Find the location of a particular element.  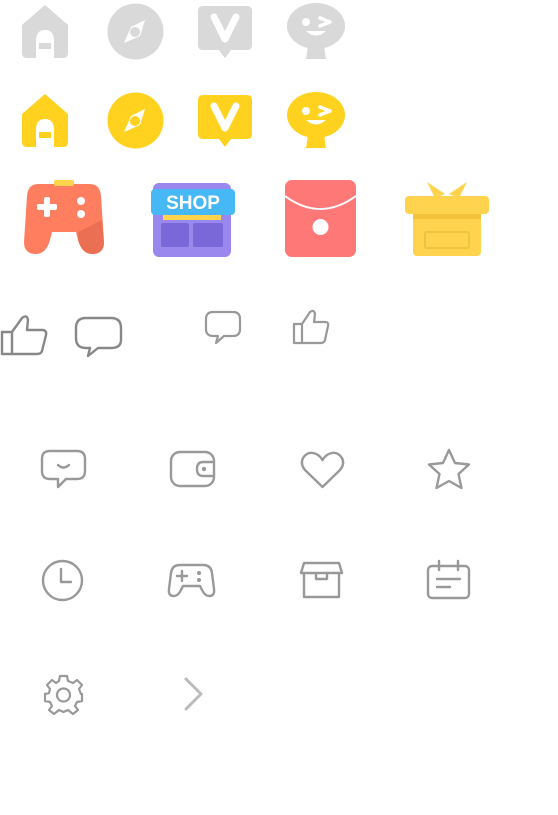

shop-label: SHOP is located at coordinates (193, 203).